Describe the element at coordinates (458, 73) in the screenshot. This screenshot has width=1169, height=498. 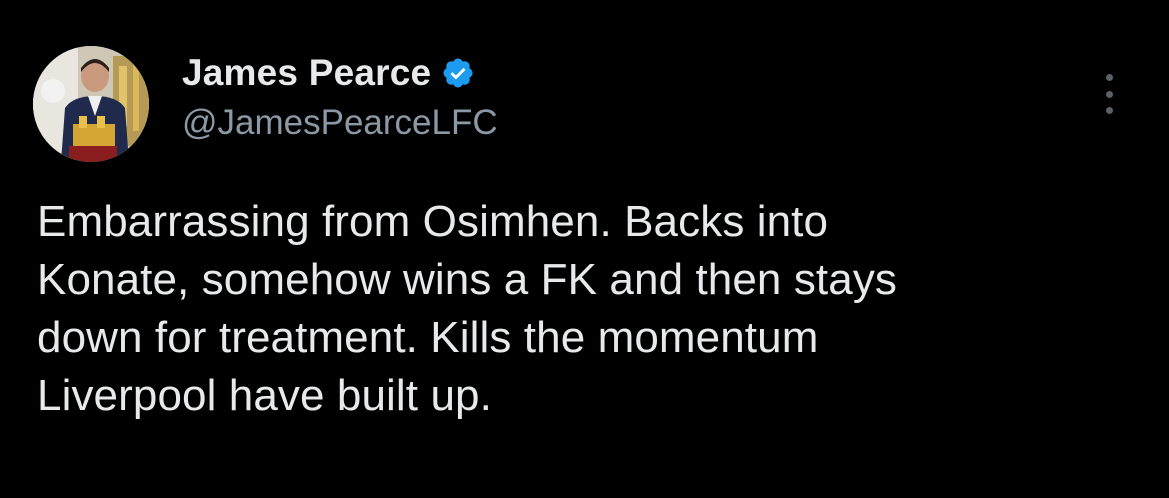
I see `verified-badge-icon` at that location.